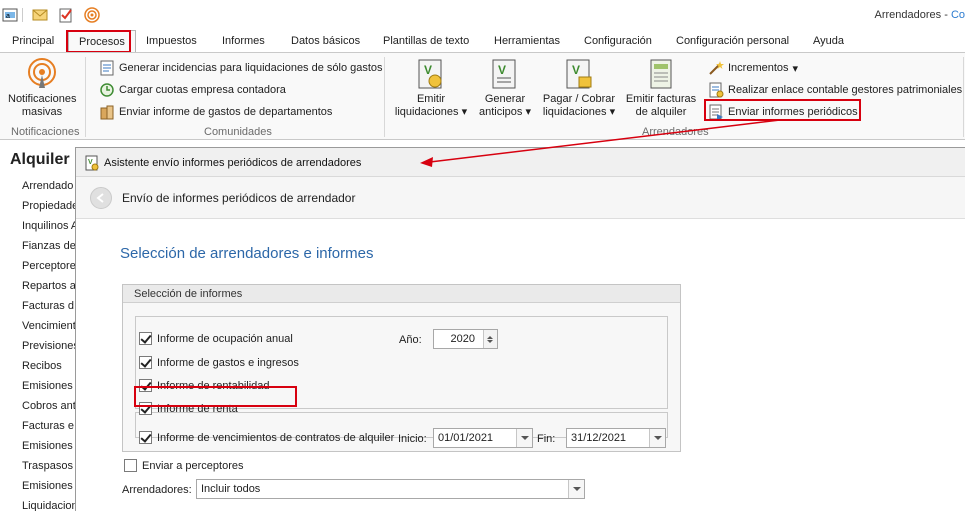 The image size is (965, 511). I want to click on pagar-cobrar-liquidaciones-button: V Pagar / Cobrar liquidaciones ▾, so click(579, 88).